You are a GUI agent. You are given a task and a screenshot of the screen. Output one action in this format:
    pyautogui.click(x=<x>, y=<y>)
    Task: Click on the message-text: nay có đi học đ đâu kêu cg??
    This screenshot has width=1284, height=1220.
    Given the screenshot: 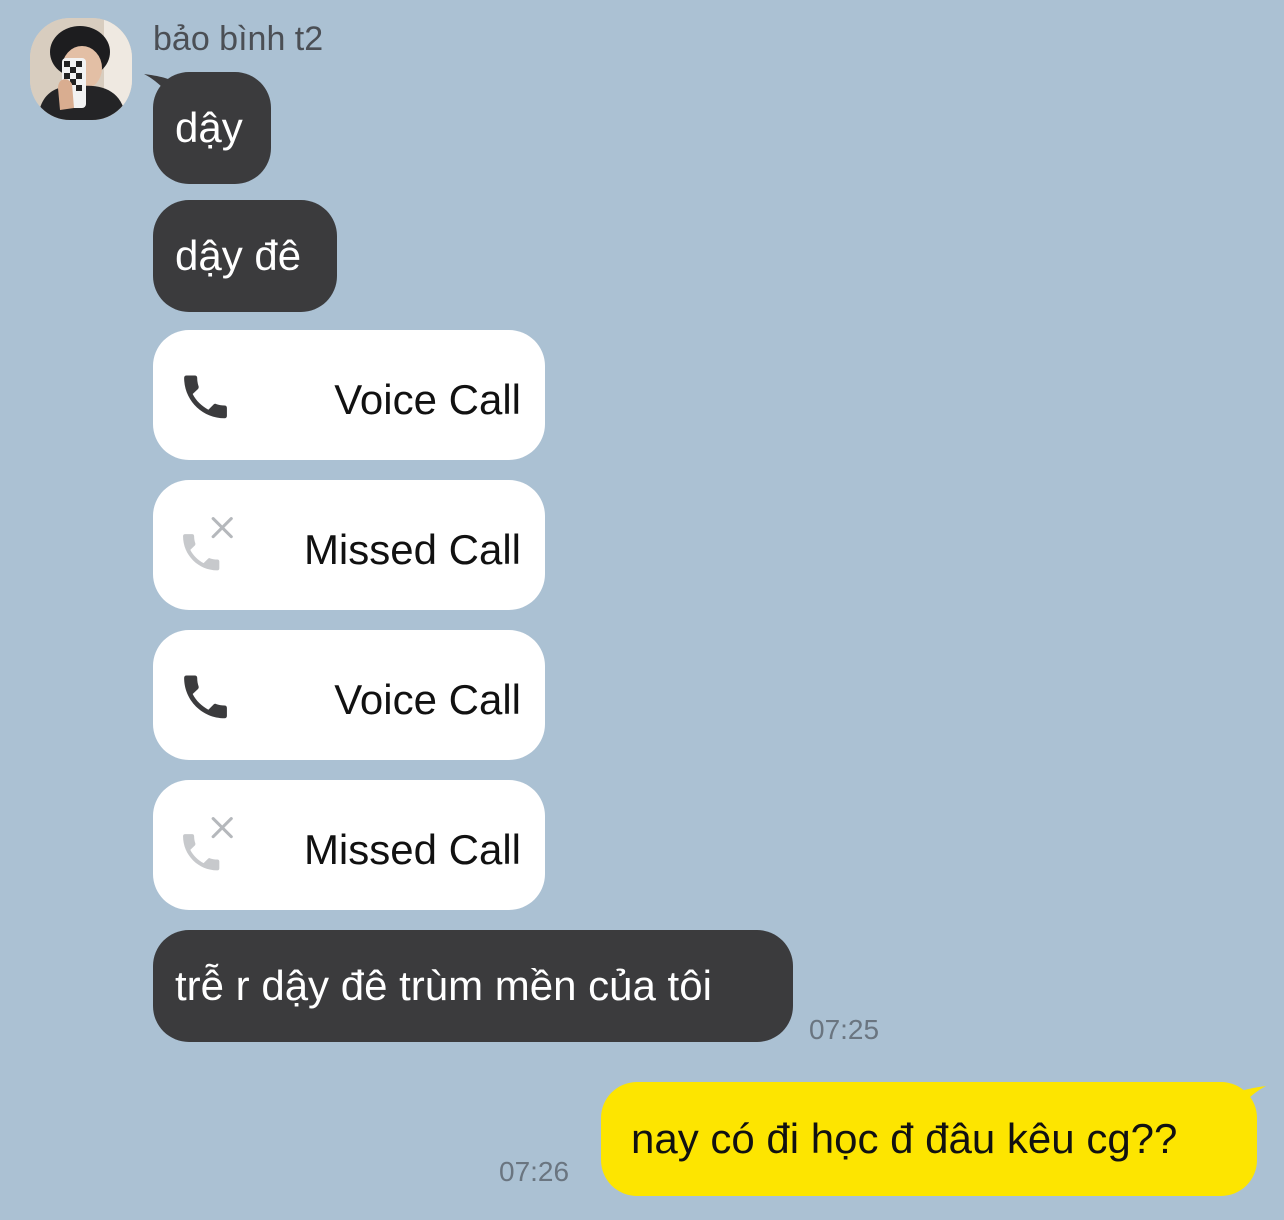 What is the action you would take?
    pyautogui.click(x=904, y=1138)
    